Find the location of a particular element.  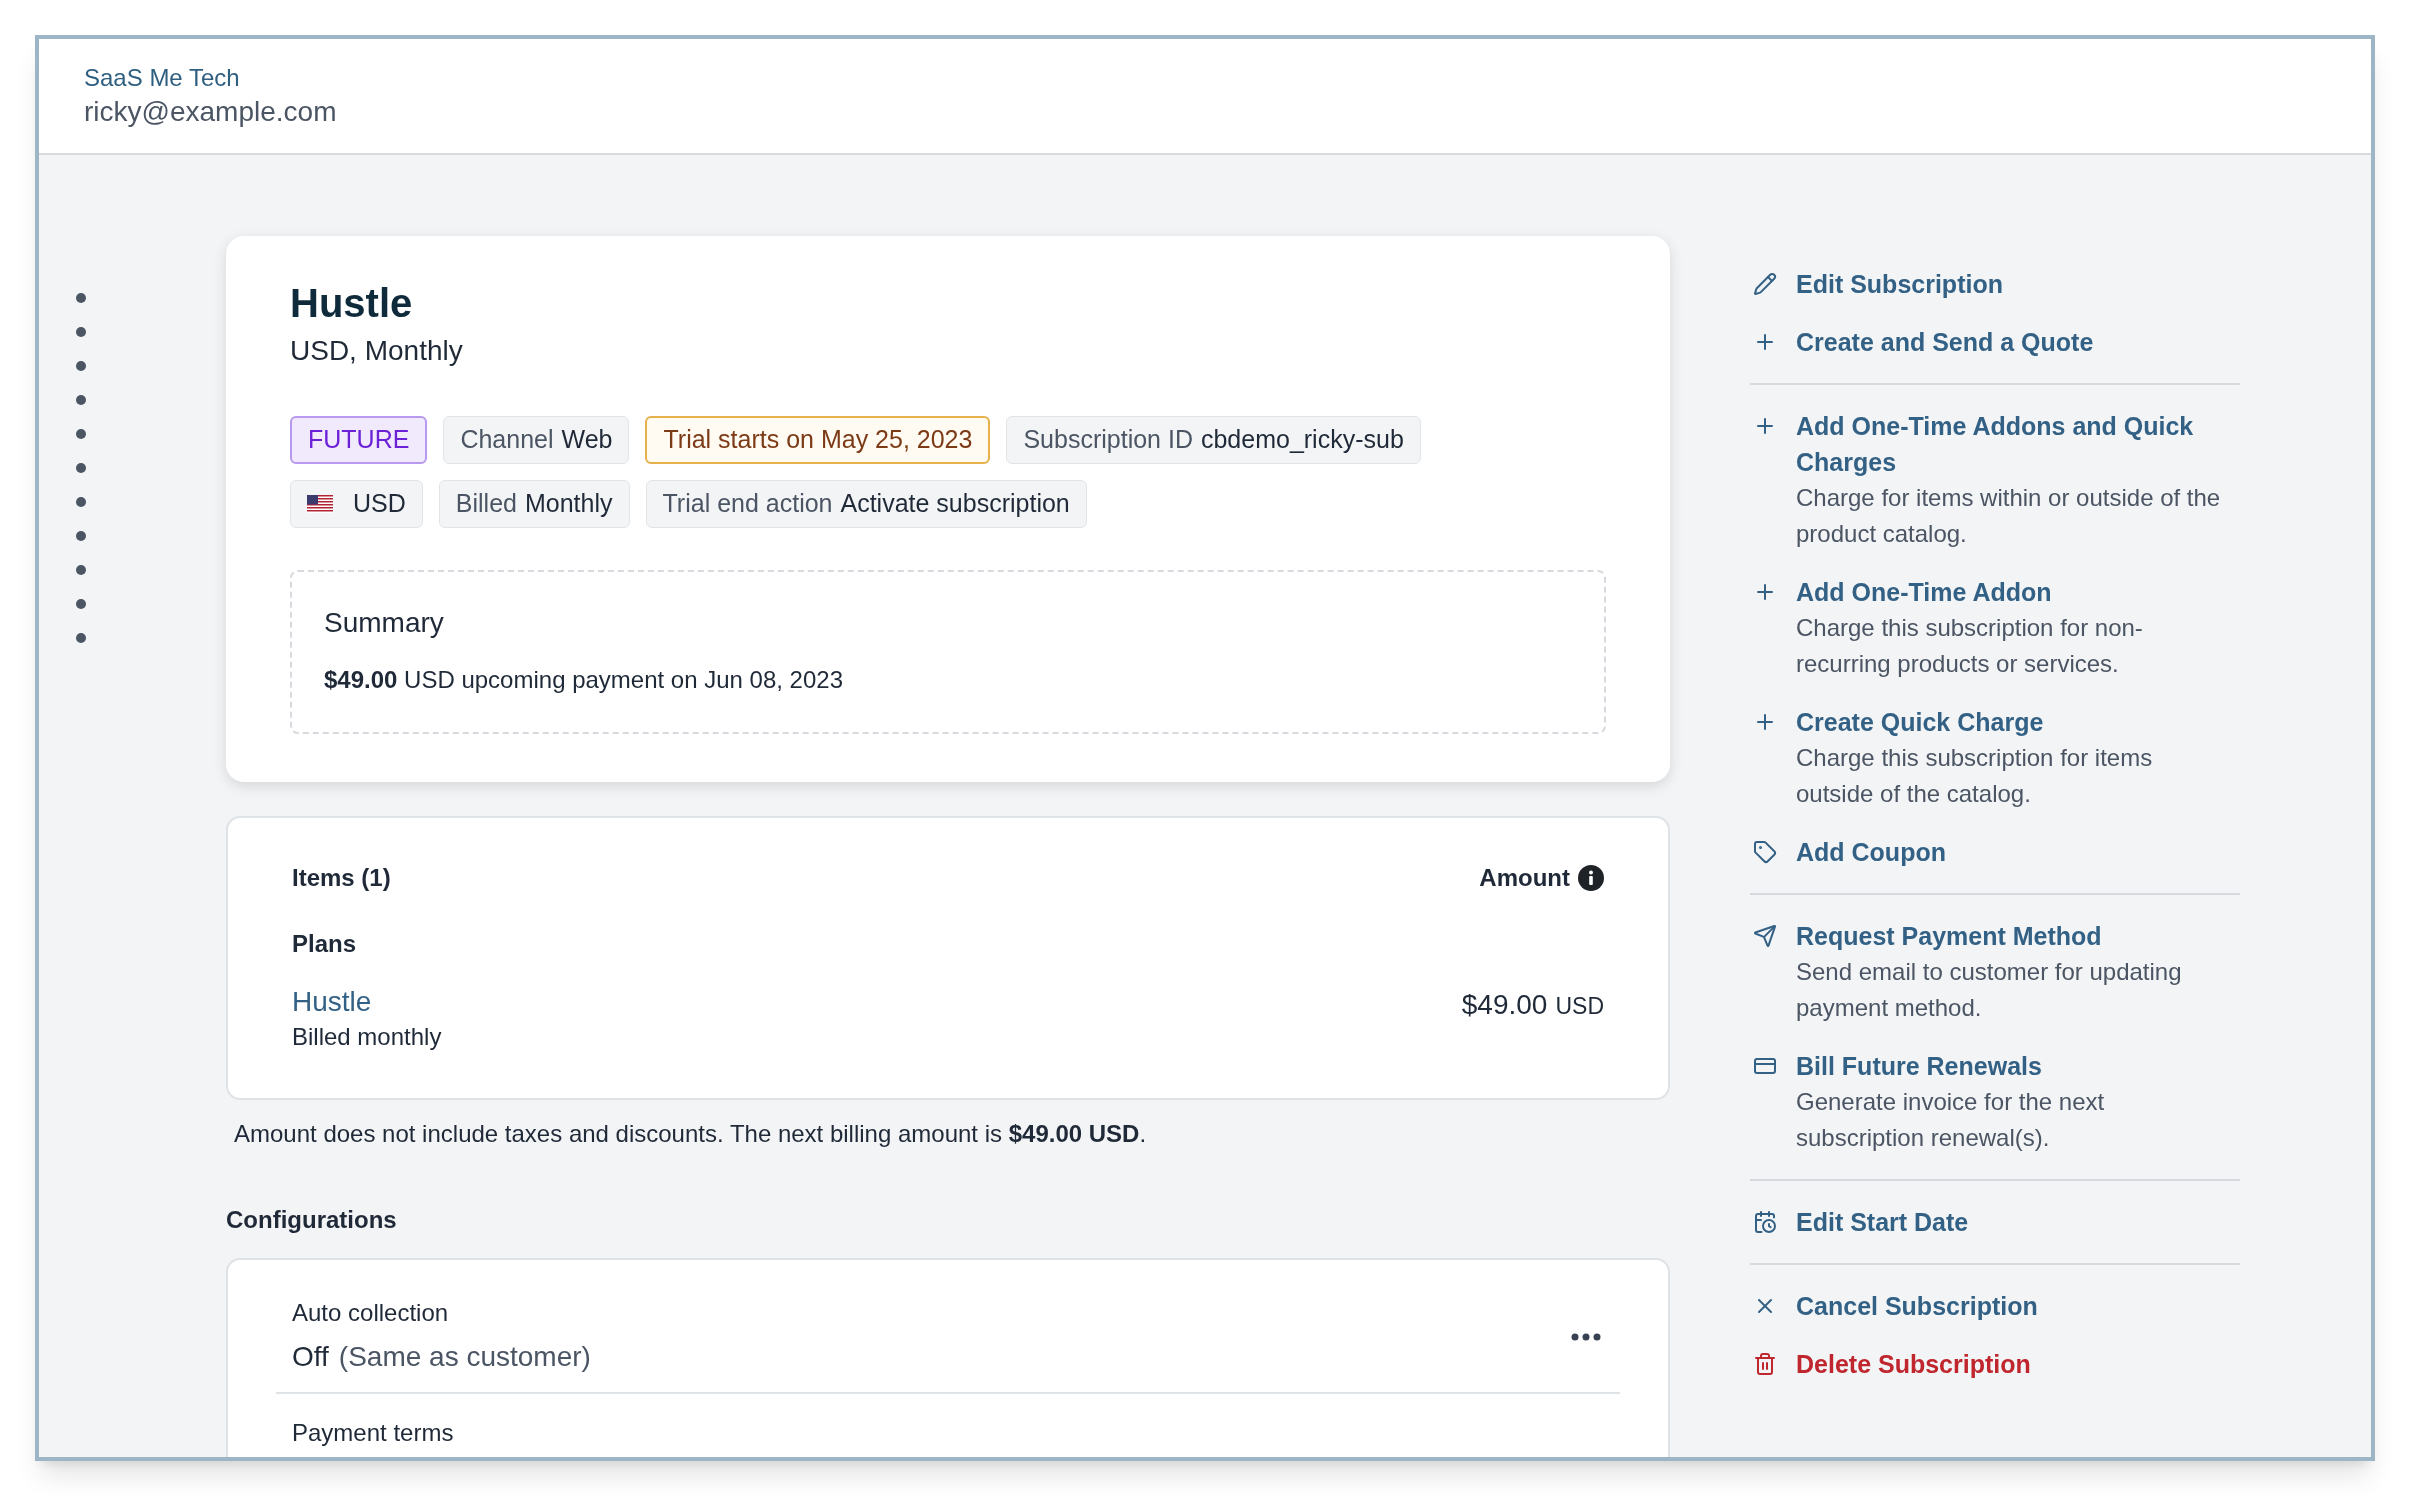

info-icon is located at coordinates (1591, 878).